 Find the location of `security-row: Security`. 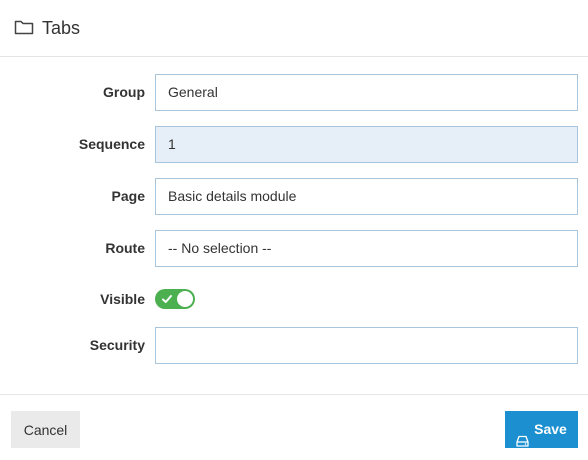

security-row: Security is located at coordinates (294, 345).